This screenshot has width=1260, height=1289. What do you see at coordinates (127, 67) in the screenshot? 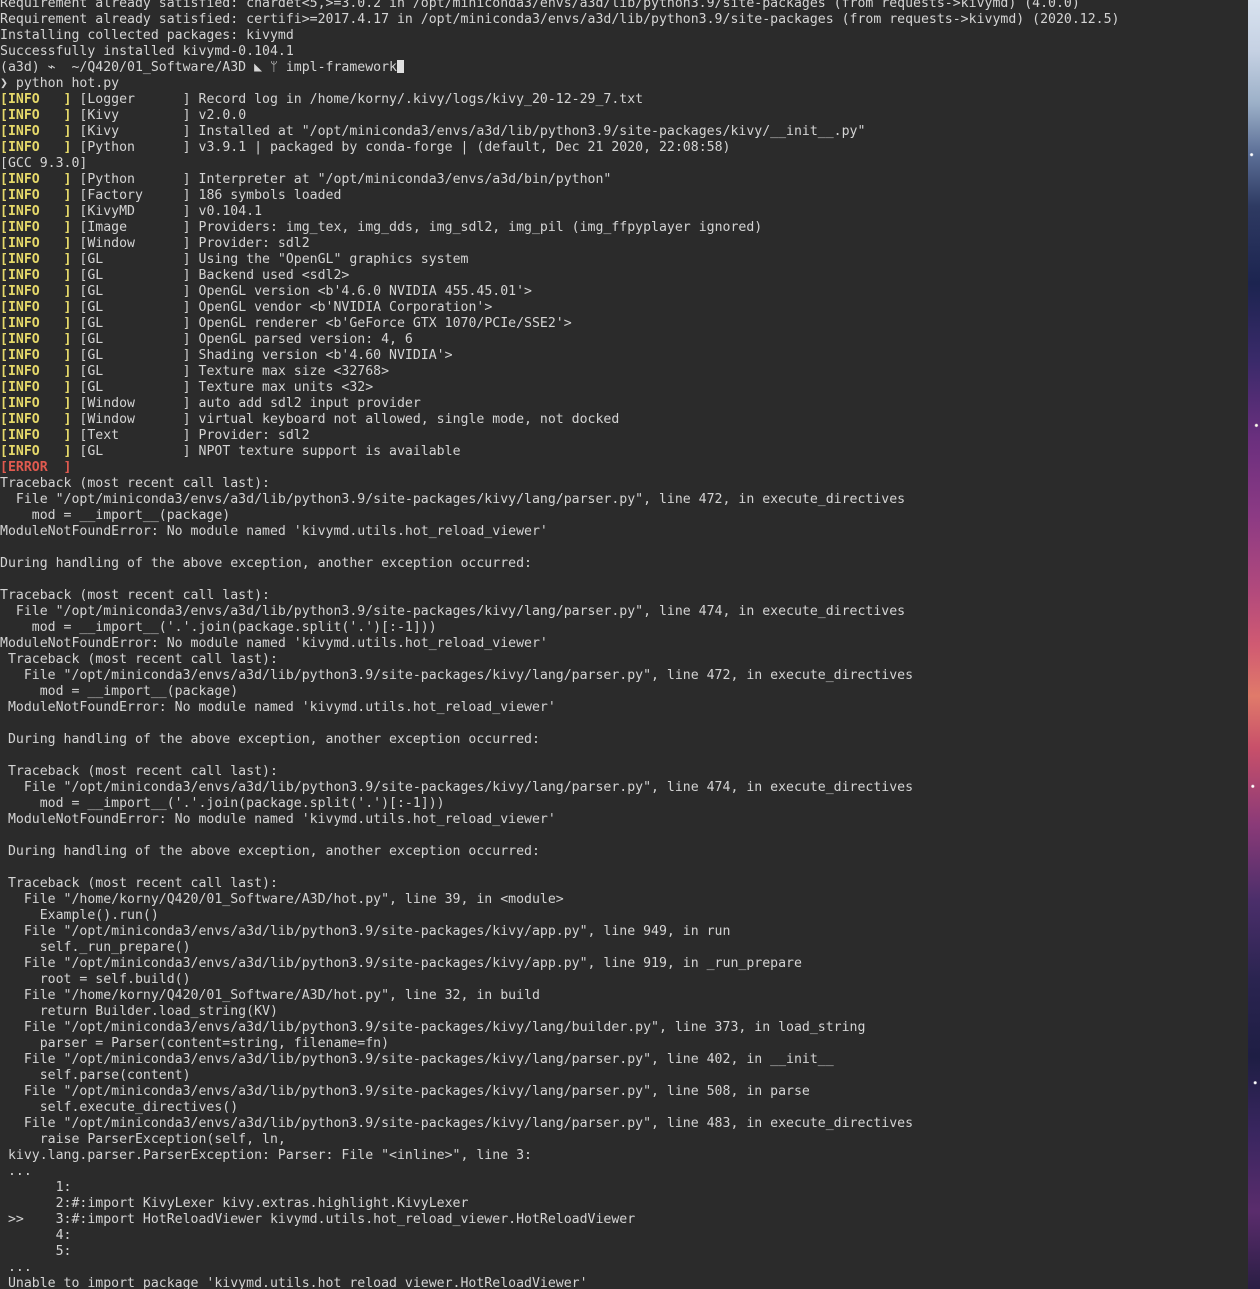
I see `prompt-path: (a3d) ⌁ ~/Q420/01_Software/A3D` at bounding box center [127, 67].